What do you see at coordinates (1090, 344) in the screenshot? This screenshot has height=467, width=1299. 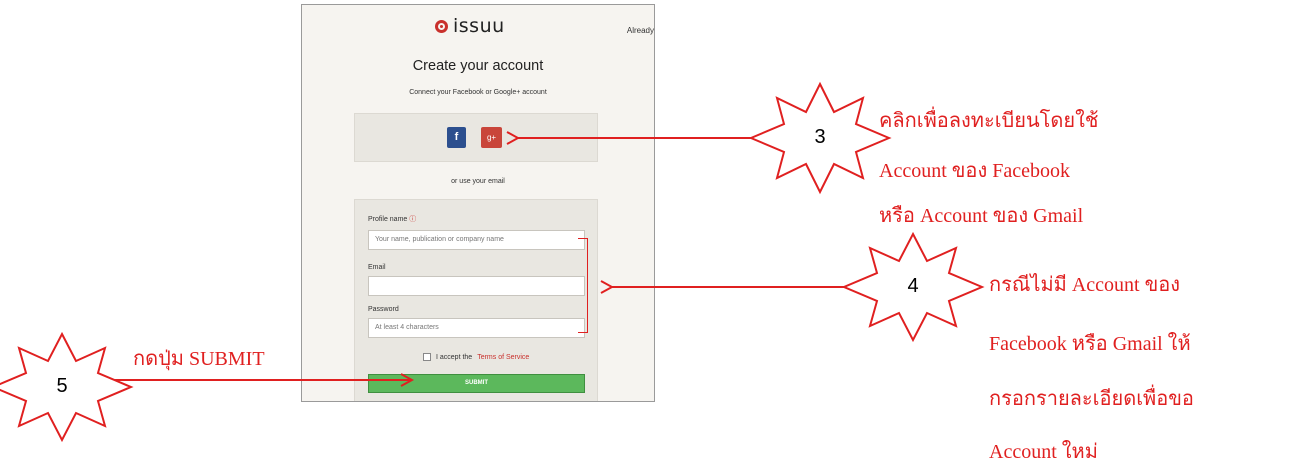 I see `step4-line2: Facebook หรือ Gmail ให้` at bounding box center [1090, 344].